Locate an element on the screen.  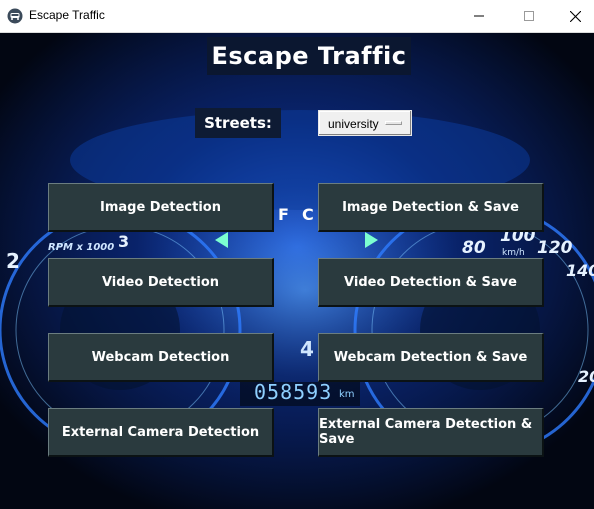
title-bar: Escape Traffic is located at coordinates (297, 16).